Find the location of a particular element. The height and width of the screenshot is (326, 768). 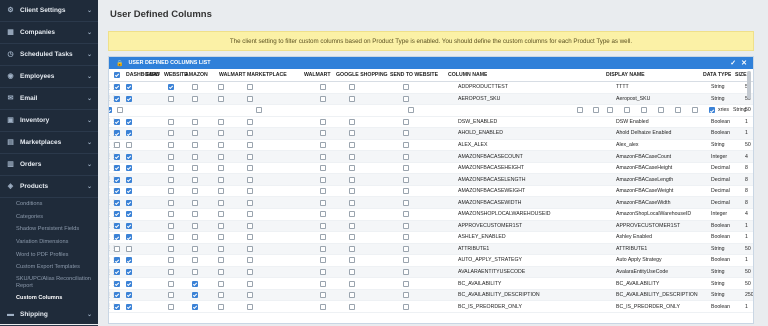

sidebar-subitem: Categories is located at coordinates (49, 217).